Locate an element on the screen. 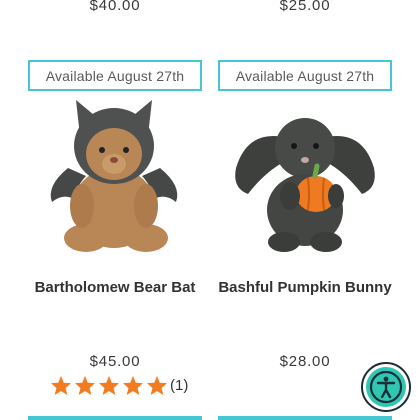  product-title: Bartholomew Bear Bat is located at coordinates (115, 287).